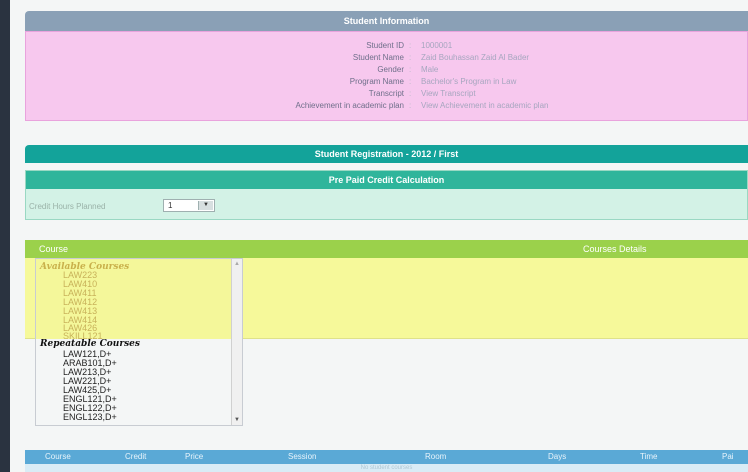  I want to click on gender-label: Gender, so click(390, 69).